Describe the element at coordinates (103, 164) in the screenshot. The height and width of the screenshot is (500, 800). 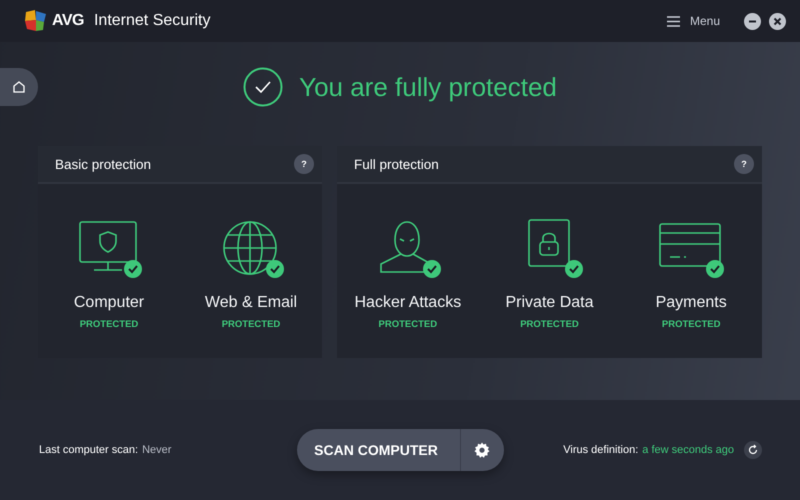
I see `panel-title: Basic protection` at that location.